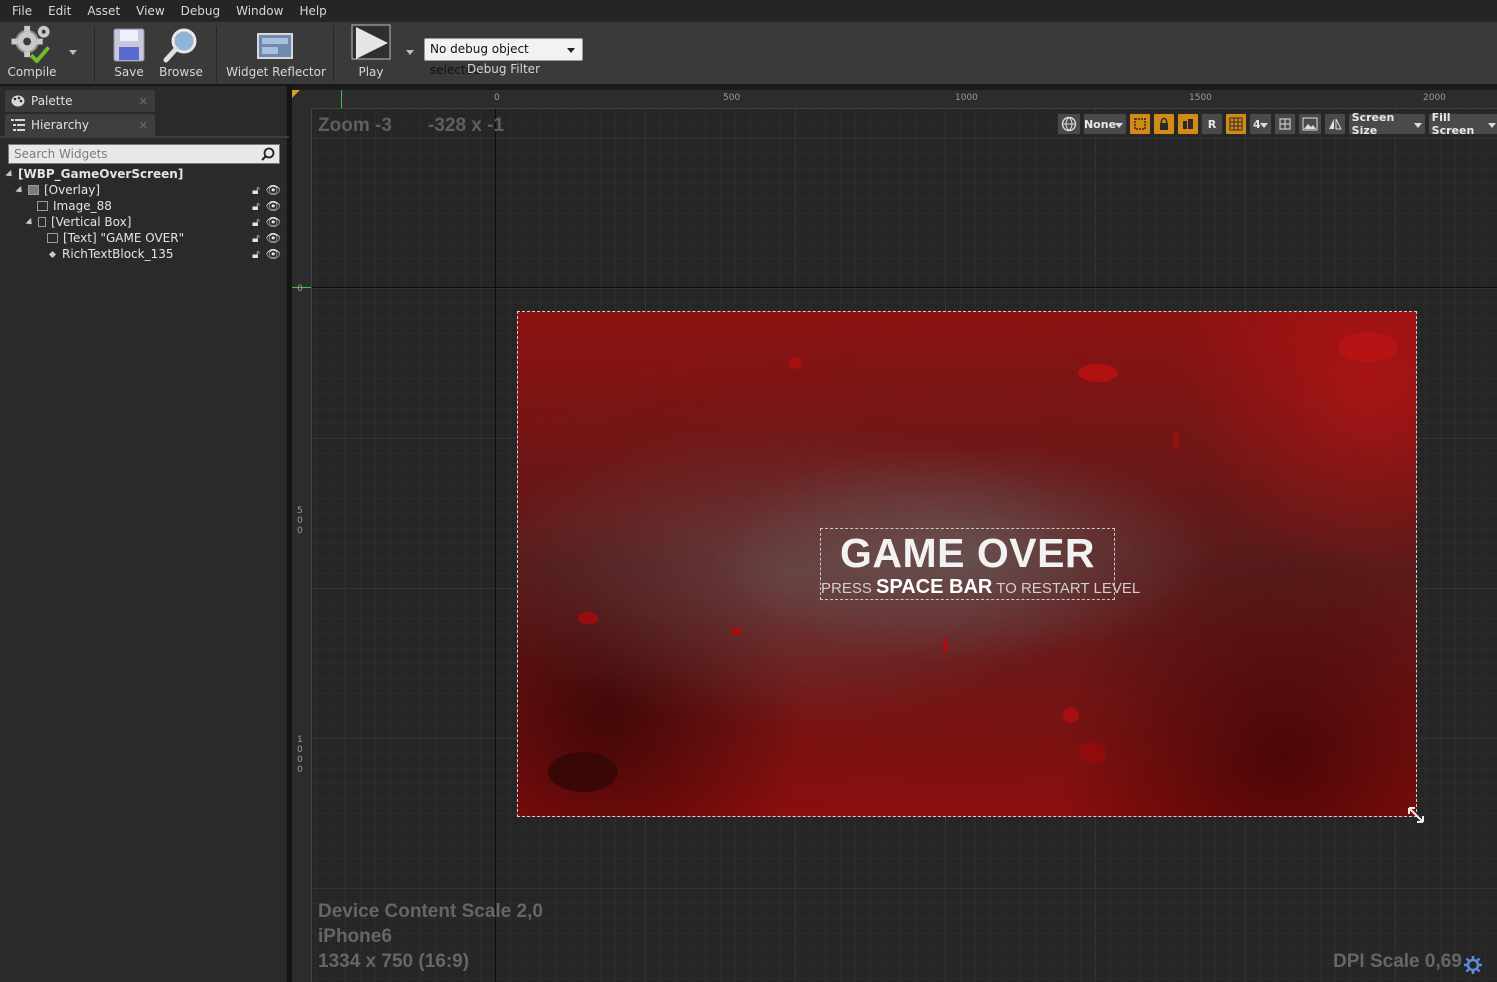  What do you see at coordinates (60, 125) in the screenshot?
I see `tab-hierarchy-label: Hierarchy` at bounding box center [60, 125].